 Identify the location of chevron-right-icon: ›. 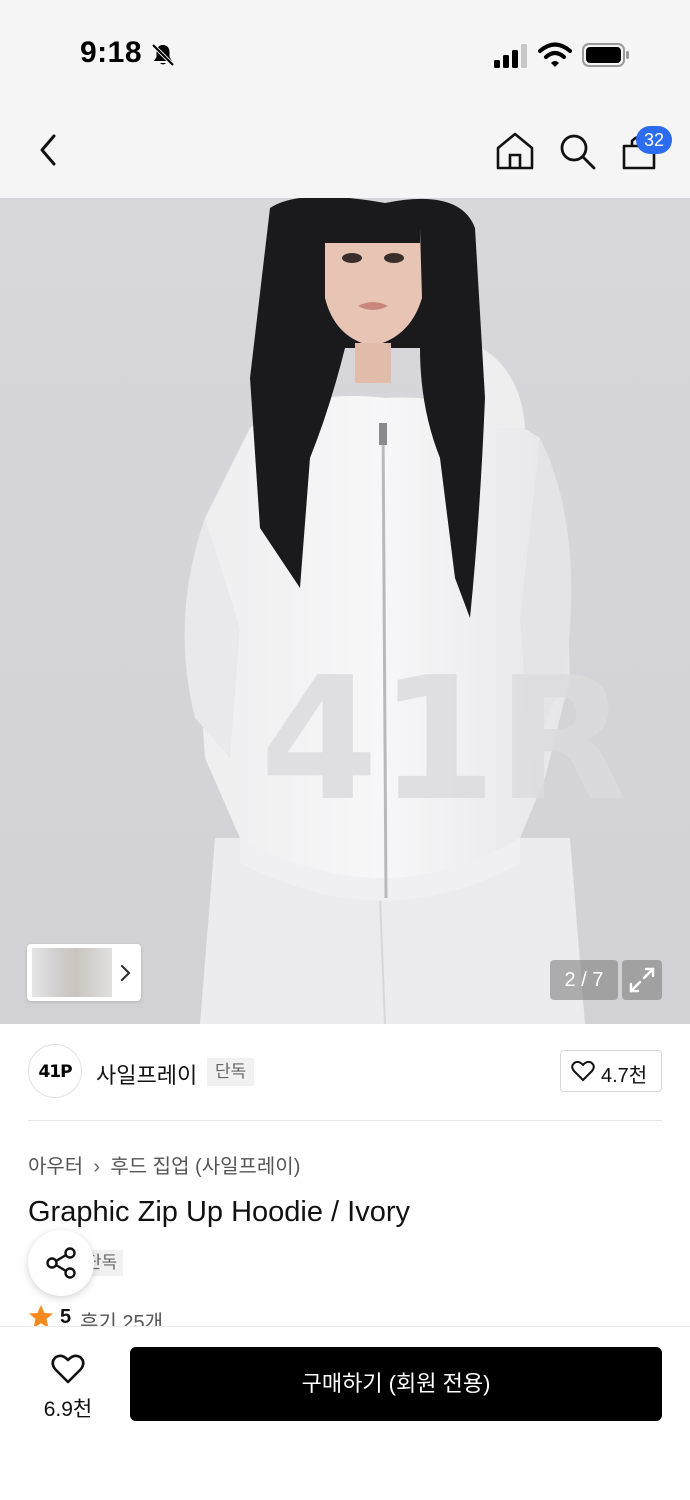
(97, 1167).